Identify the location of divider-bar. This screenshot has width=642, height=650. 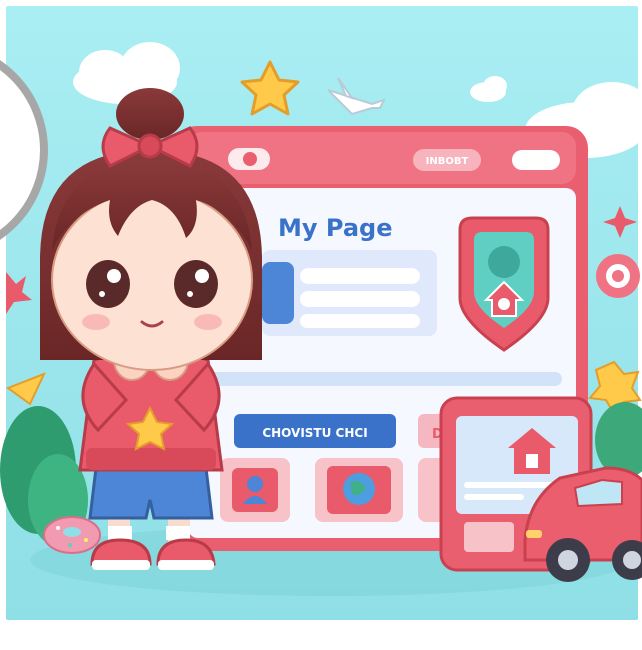
(379, 379).